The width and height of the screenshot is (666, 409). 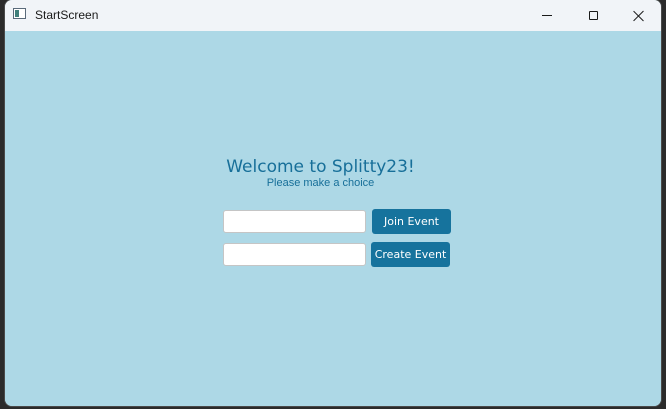 What do you see at coordinates (333, 15) in the screenshot?
I see `title-bar: StartScreen` at bounding box center [333, 15].